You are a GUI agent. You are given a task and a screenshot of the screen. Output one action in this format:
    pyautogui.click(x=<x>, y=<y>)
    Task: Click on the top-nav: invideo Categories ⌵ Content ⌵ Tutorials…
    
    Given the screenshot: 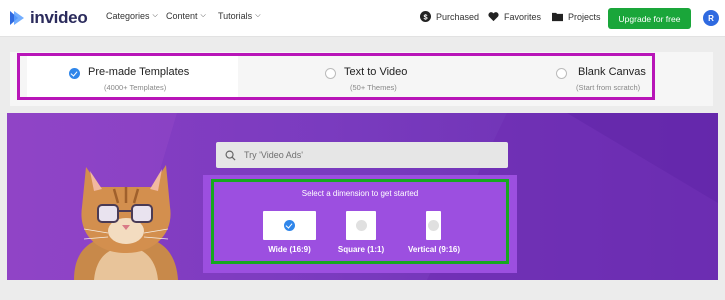 What is the action you would take?
    pyautogui.click(x=362, y=18)
    